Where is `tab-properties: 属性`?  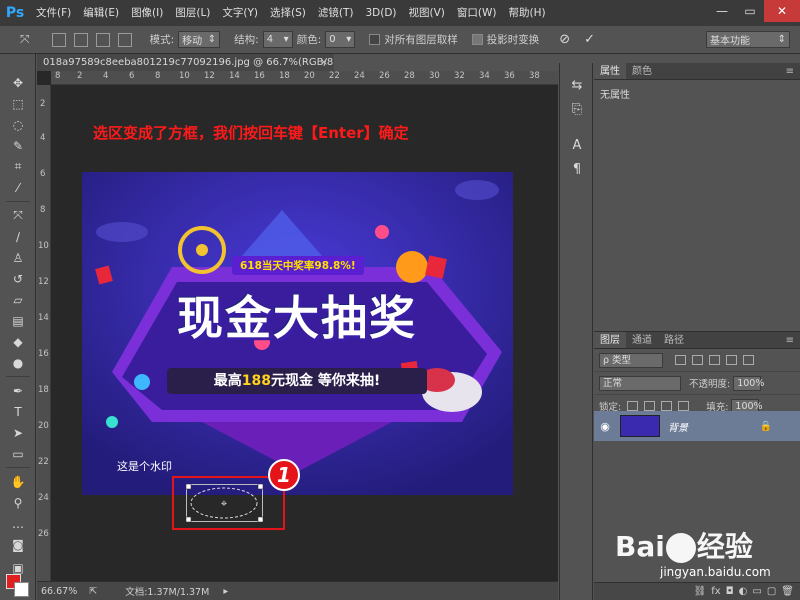
tab-properties: 属性 is located at coordinates (610, 71).